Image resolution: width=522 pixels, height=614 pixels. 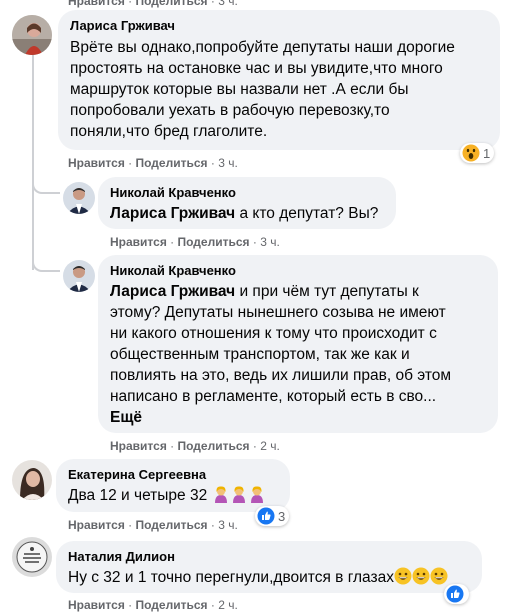 I want to click on reaction-summary, so click(x=456, y=594).